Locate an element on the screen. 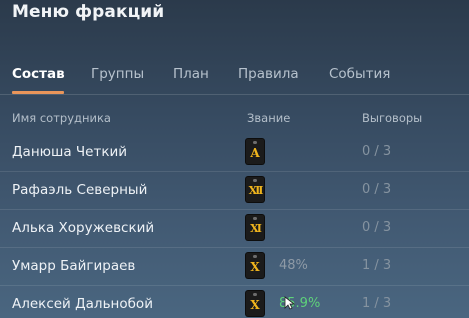  tab-events: События is located at coordinates (359, 74).